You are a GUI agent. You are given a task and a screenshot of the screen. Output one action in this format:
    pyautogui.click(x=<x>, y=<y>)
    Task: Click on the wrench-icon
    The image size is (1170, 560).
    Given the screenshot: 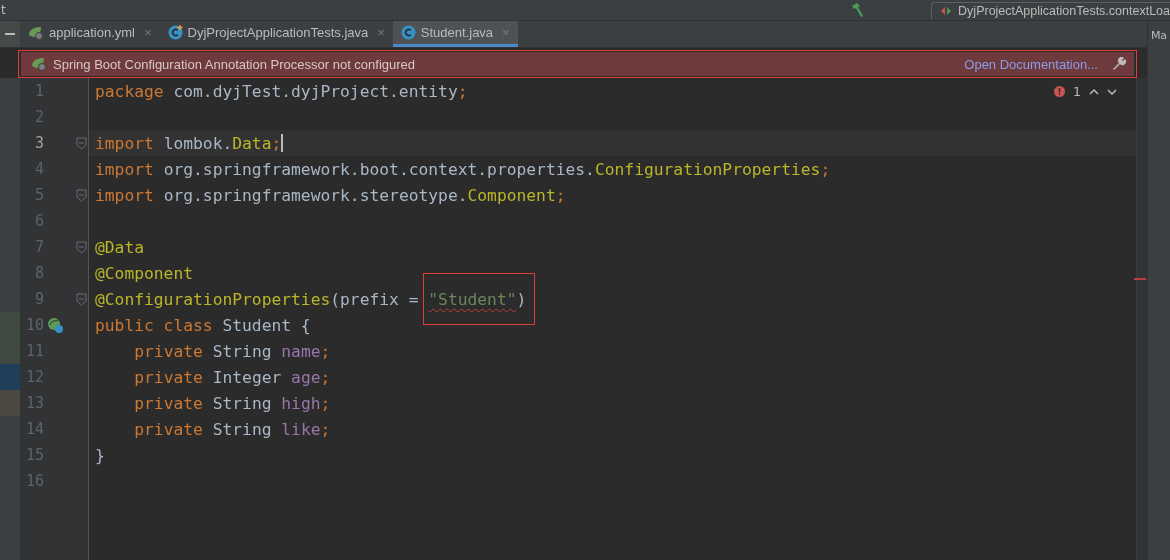 What is the action you would take?
    pyautogui.click(x=1119, y=64)
    